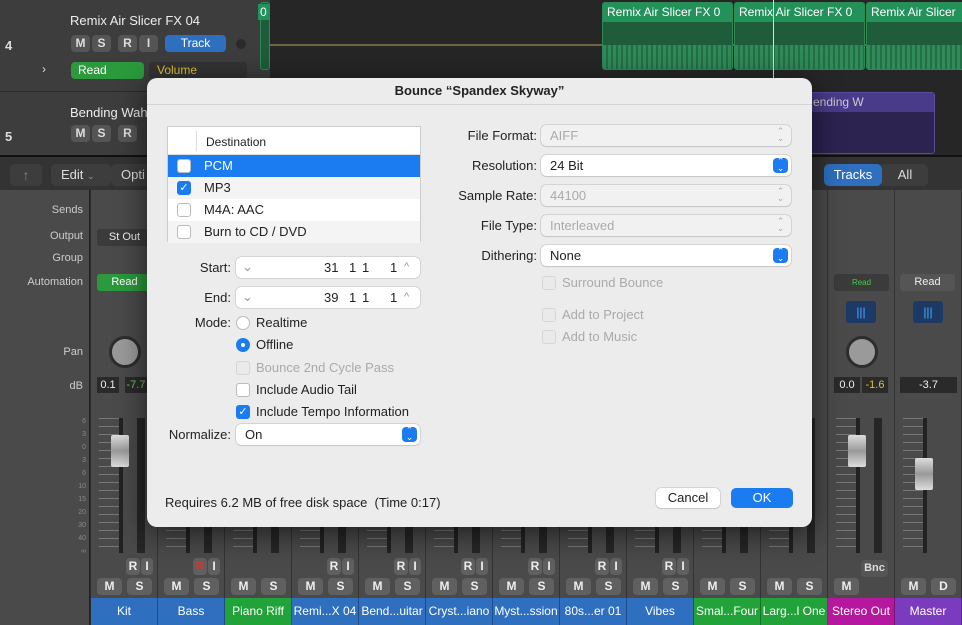 Image resolution: width=962 pixels, height=625 pixels. What do you see at coordinates (393, 267) in the screenshot?
I see `start-tick: 1` at bounding box center [393, 267].